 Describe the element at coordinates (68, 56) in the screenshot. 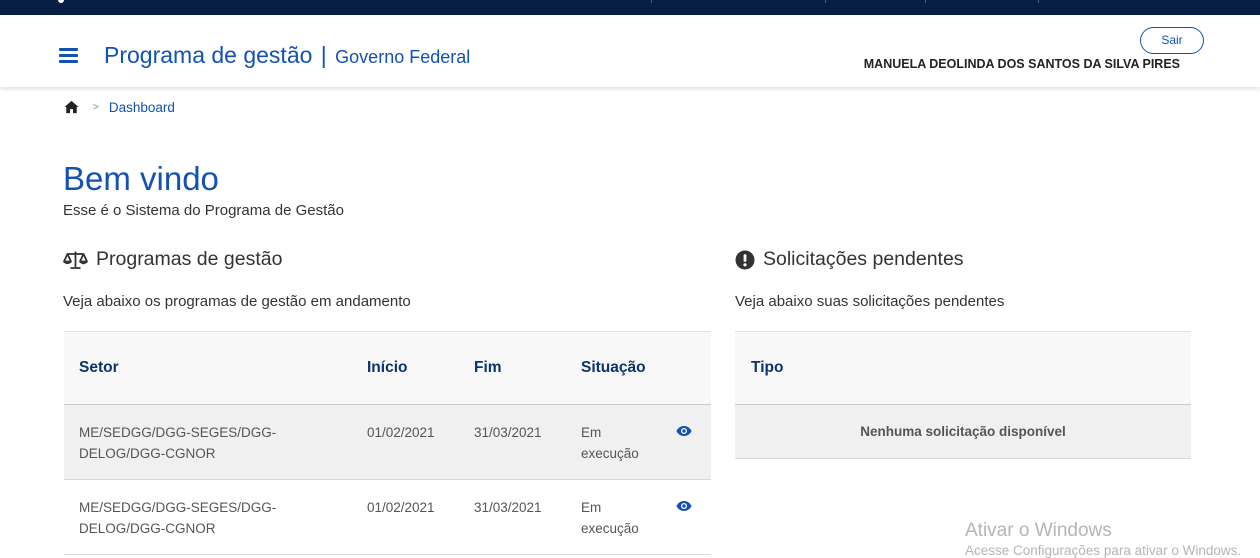

I see `menu-icon` at that location.